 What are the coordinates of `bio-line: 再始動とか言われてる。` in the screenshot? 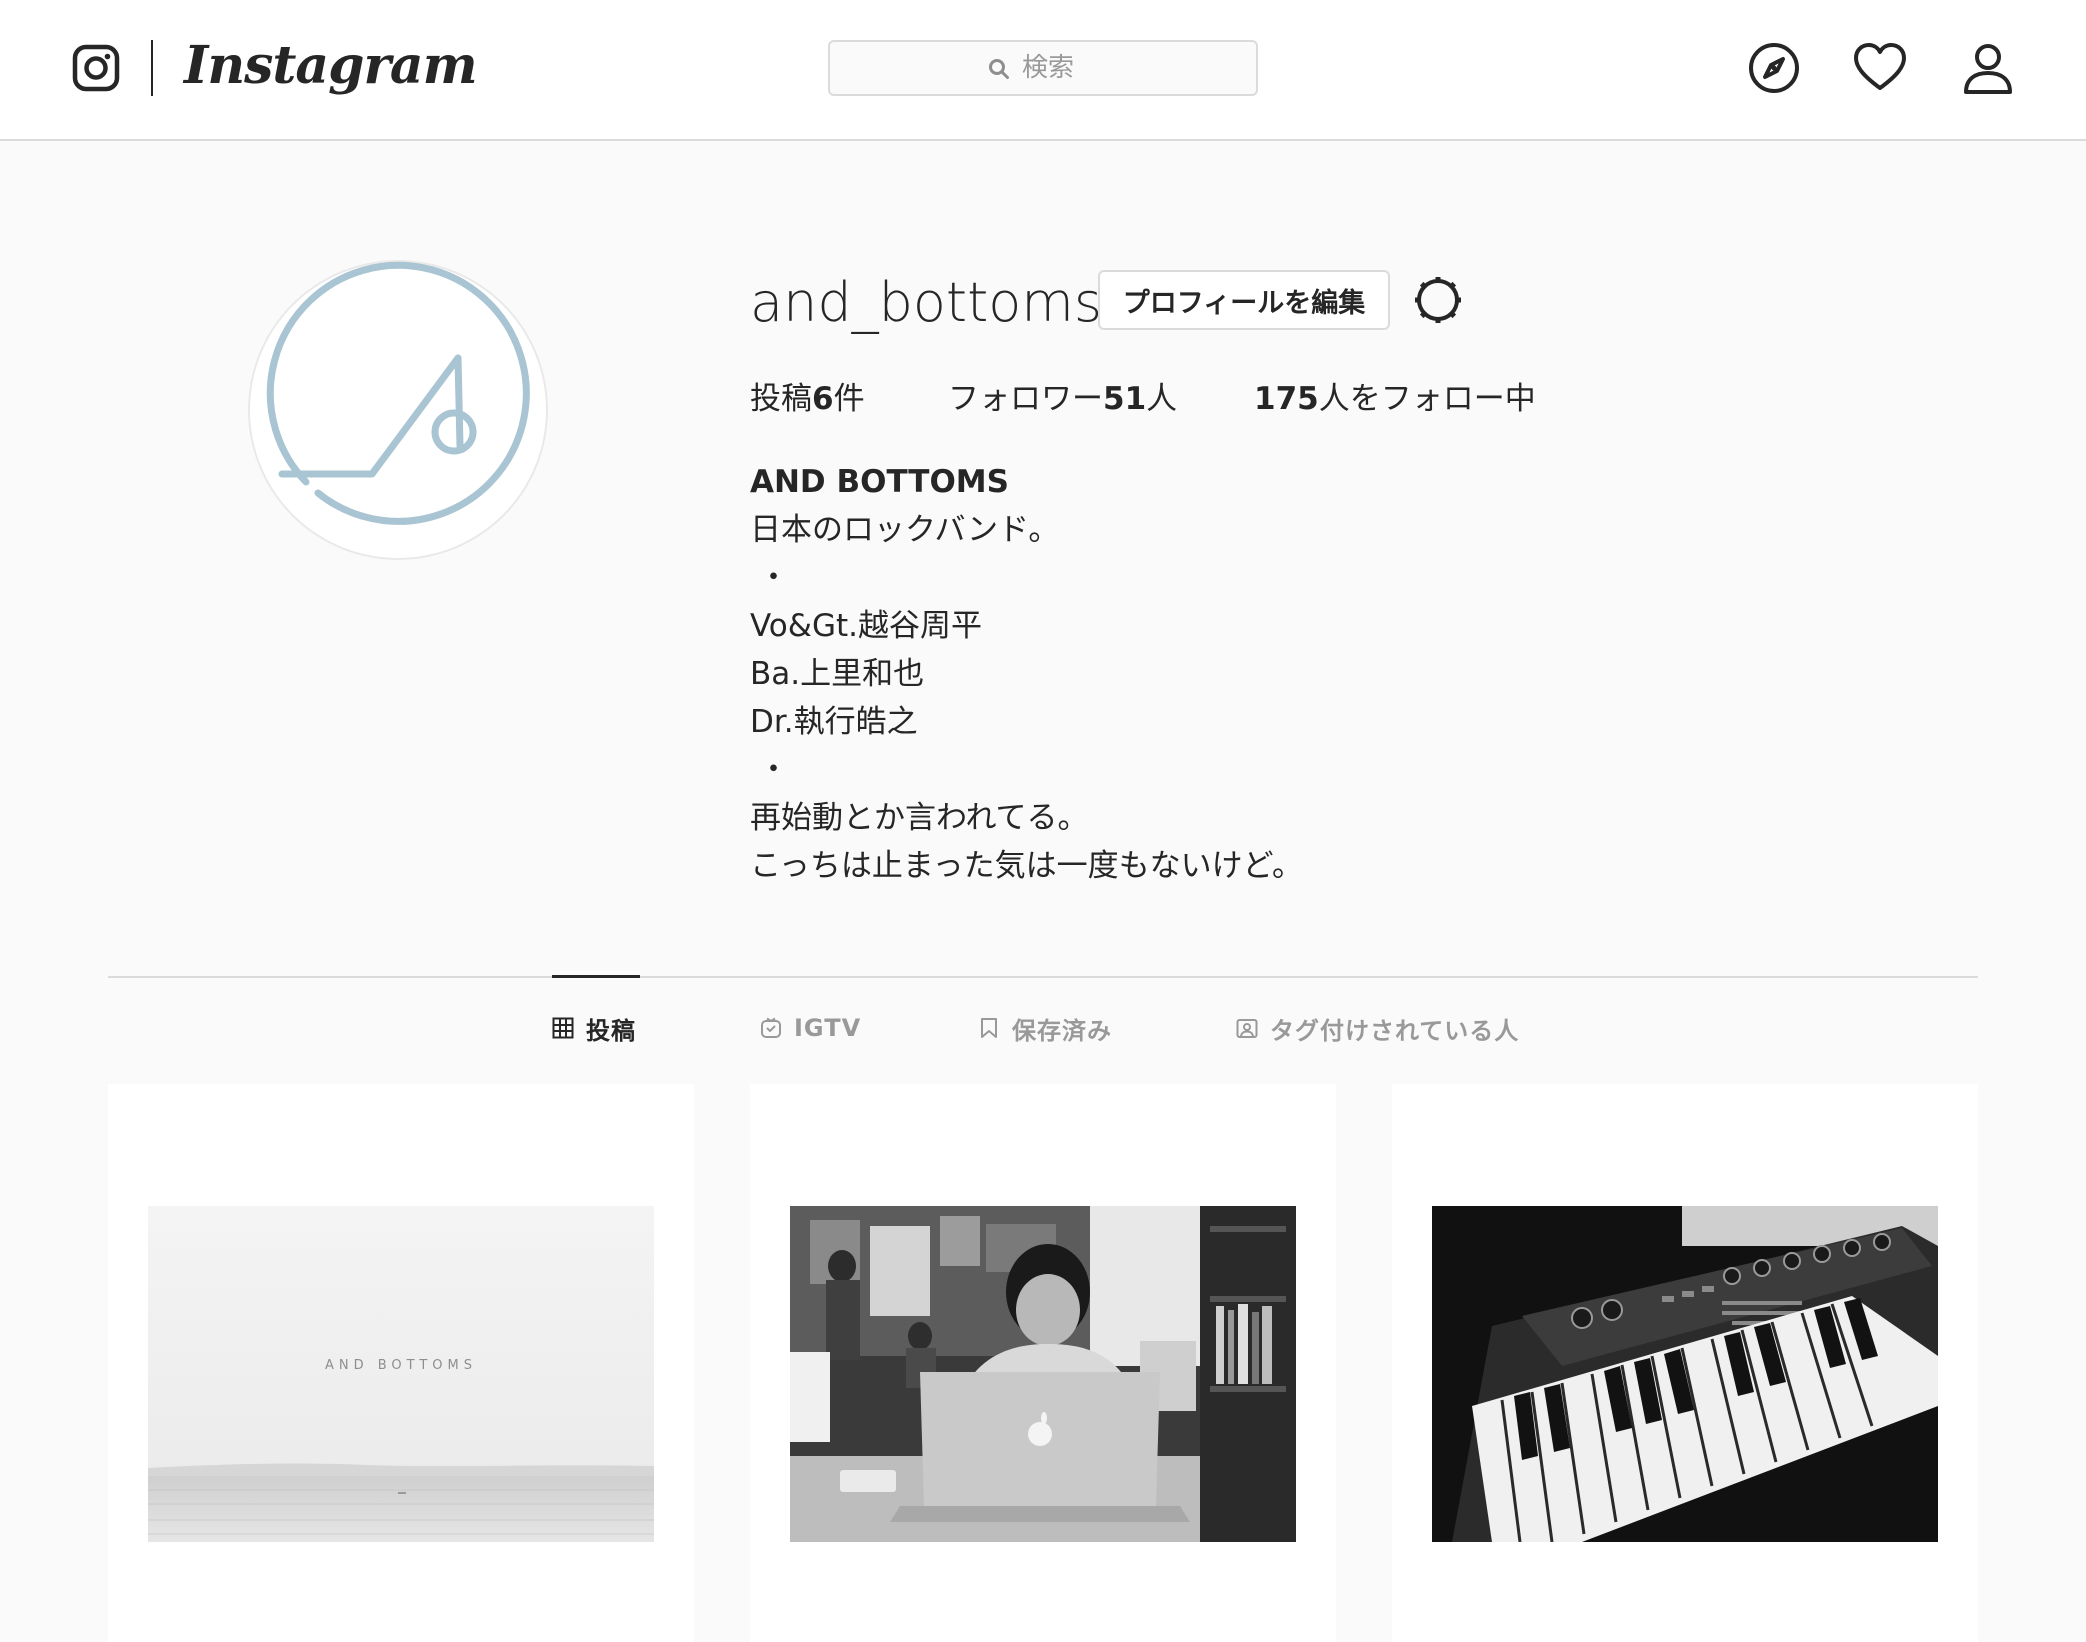 It's located at (919, 818).